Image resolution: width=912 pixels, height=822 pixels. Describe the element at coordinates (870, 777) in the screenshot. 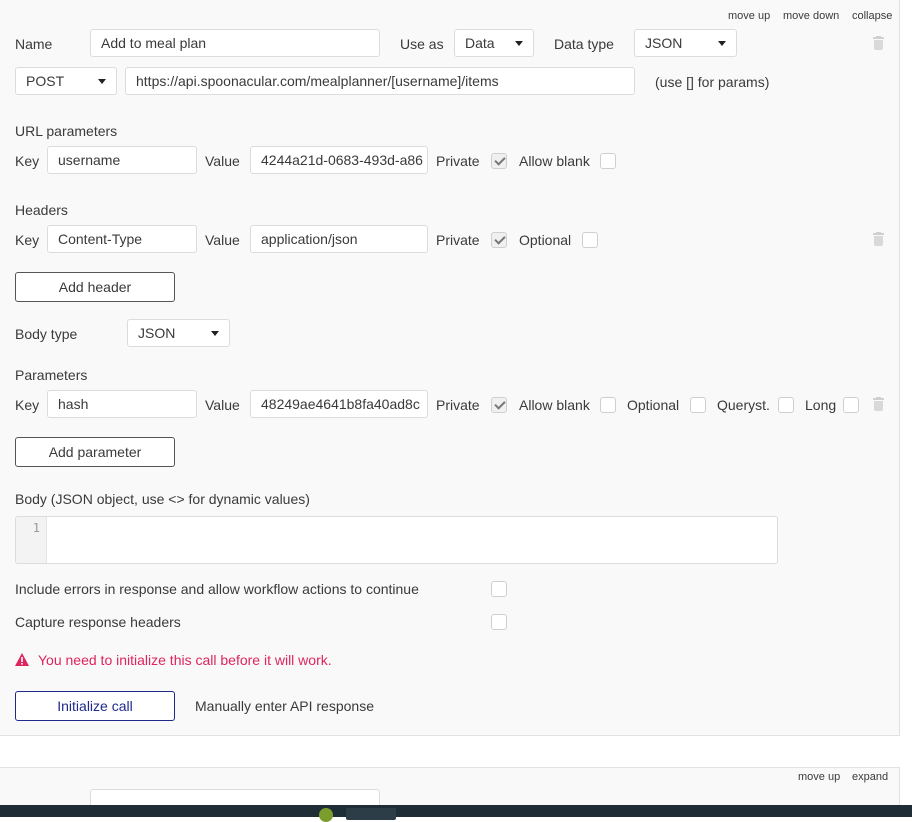

I see `expand-link: expand` at that location.